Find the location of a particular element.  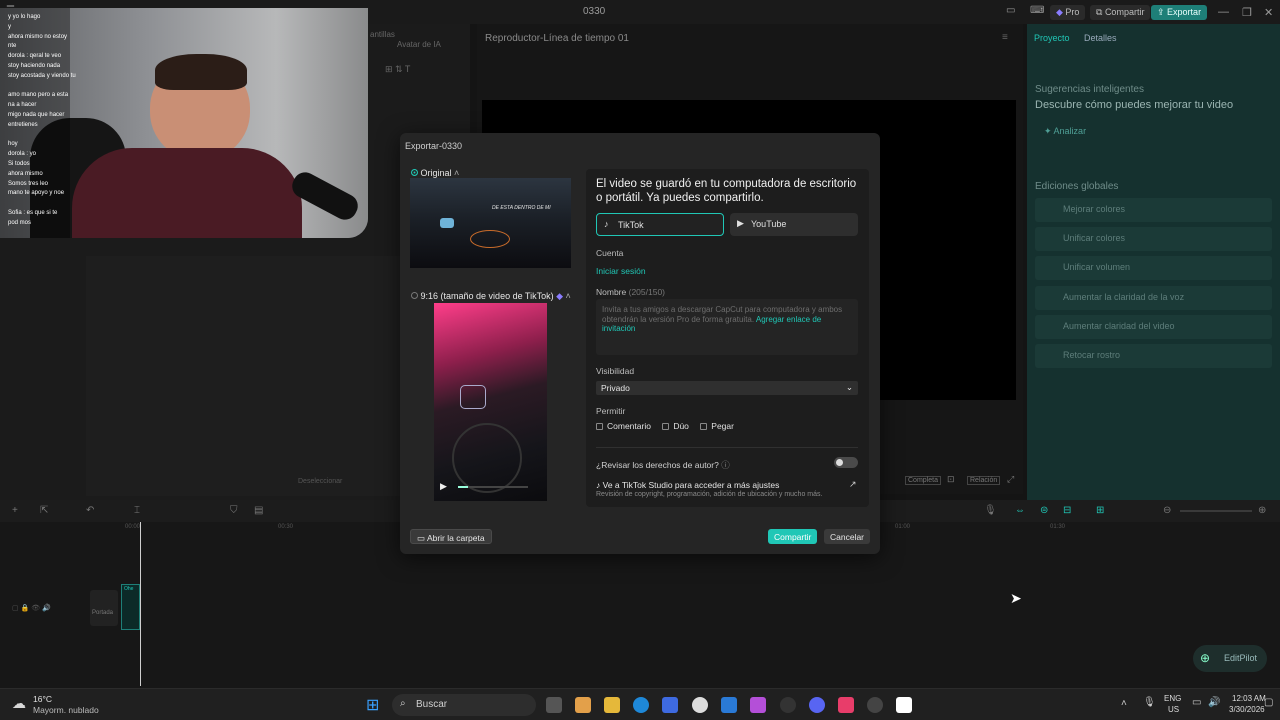

shortcuts-icon: ⌨ is located at coordinates (1037, 10).